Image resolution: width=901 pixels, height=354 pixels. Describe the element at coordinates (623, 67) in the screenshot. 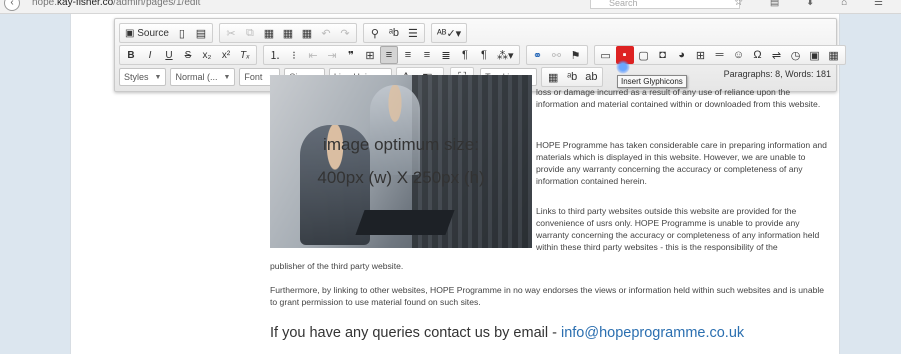

I see `mouse-cursor` at that location.